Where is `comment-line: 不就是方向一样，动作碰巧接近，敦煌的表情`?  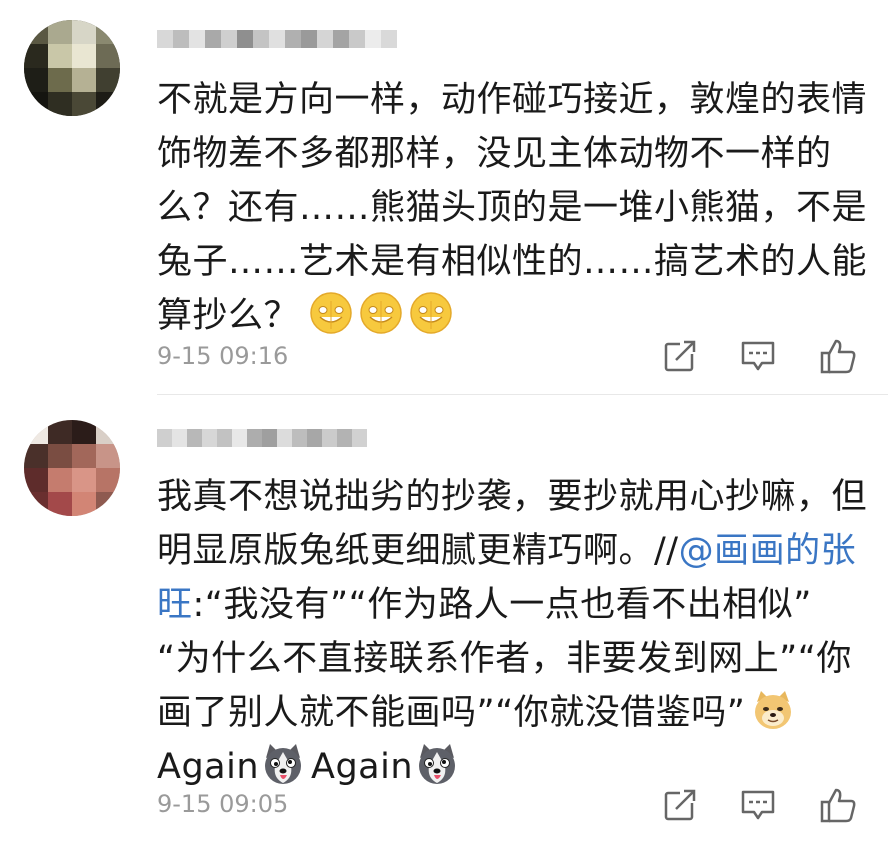 comment-line: 不就是方向一样，动作碰巧接近，敦煌的表情 is located at coordinates (512, 100).